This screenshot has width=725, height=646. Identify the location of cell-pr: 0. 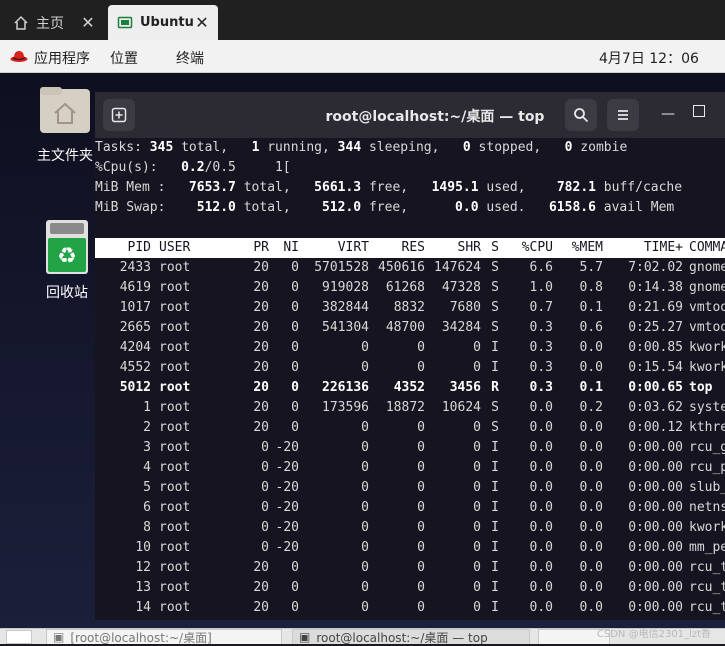
(265, 447).